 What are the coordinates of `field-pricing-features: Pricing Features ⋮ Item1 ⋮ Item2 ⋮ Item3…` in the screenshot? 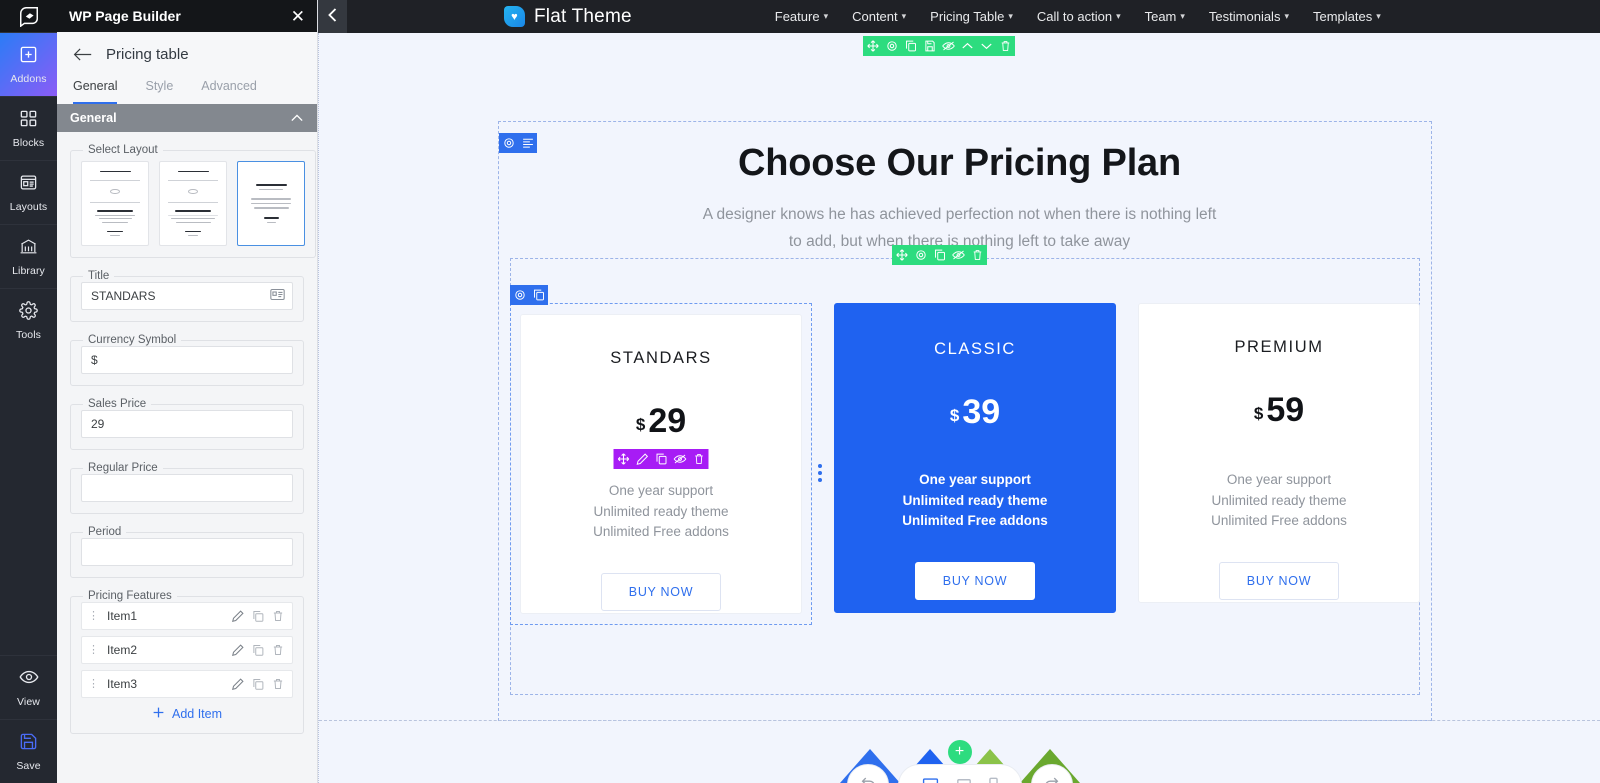 It's located at (187, 662).